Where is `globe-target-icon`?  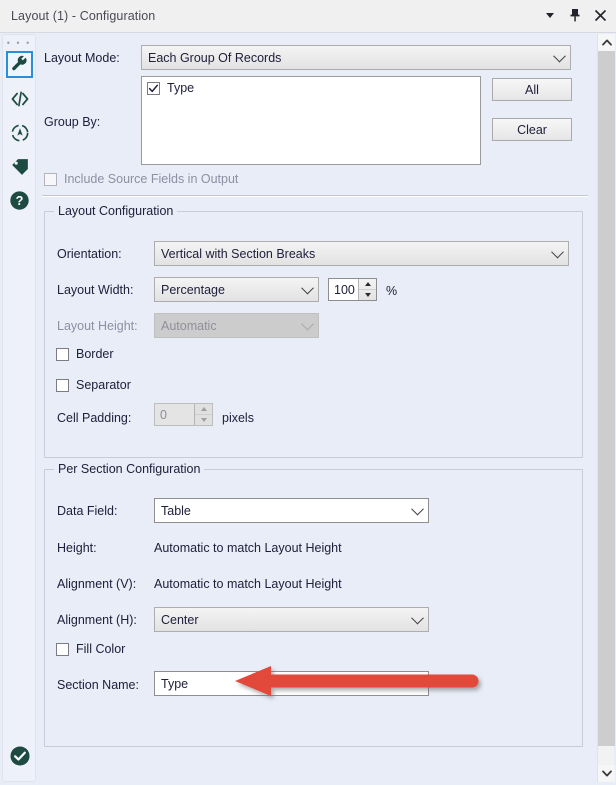 globe-target-icon is located at coordinates (19, 132).